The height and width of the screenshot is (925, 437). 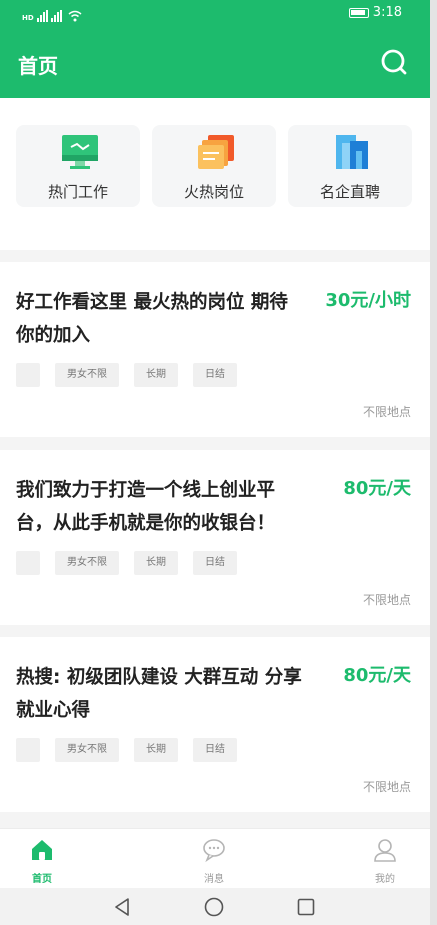 What do you see at coordinates (216, 152) in the screenshot?
I see `documents-icon` at bounding box center [216, 152].